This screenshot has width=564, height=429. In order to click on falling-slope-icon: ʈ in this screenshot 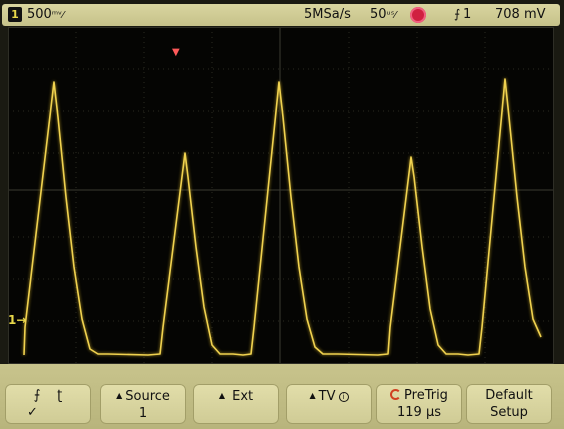, I will do `click(60, 395)`.